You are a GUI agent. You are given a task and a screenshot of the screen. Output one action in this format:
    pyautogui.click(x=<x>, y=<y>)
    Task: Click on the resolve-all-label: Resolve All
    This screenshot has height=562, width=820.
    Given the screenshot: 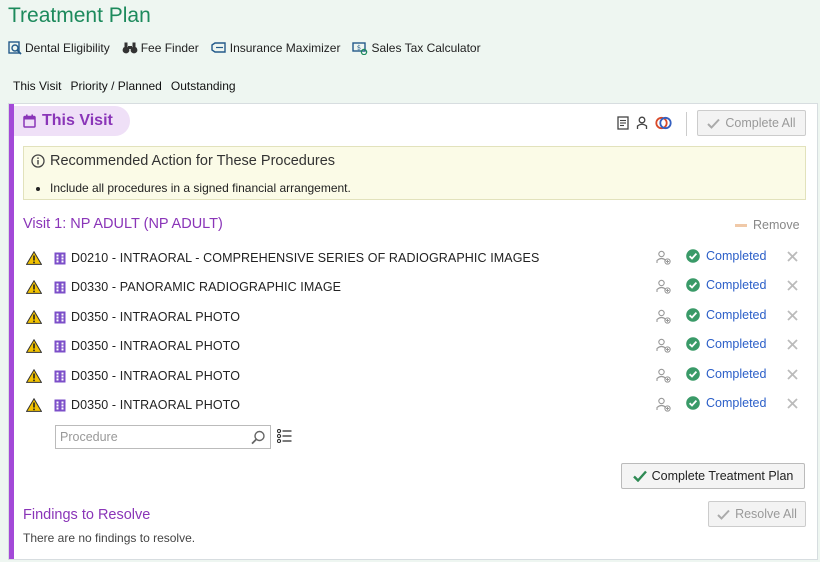 What is the action you would take?
    pyautogui.click(x=766, y=514)
    